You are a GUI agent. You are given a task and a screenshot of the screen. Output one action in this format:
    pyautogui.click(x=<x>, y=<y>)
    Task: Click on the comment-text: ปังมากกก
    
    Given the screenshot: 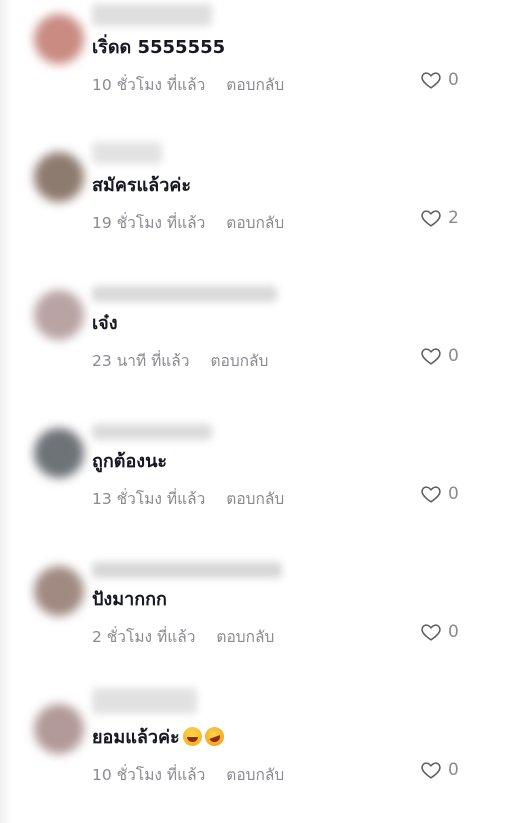 What is the action you would take?
    pyautogui.click(x=129, y=599)
    